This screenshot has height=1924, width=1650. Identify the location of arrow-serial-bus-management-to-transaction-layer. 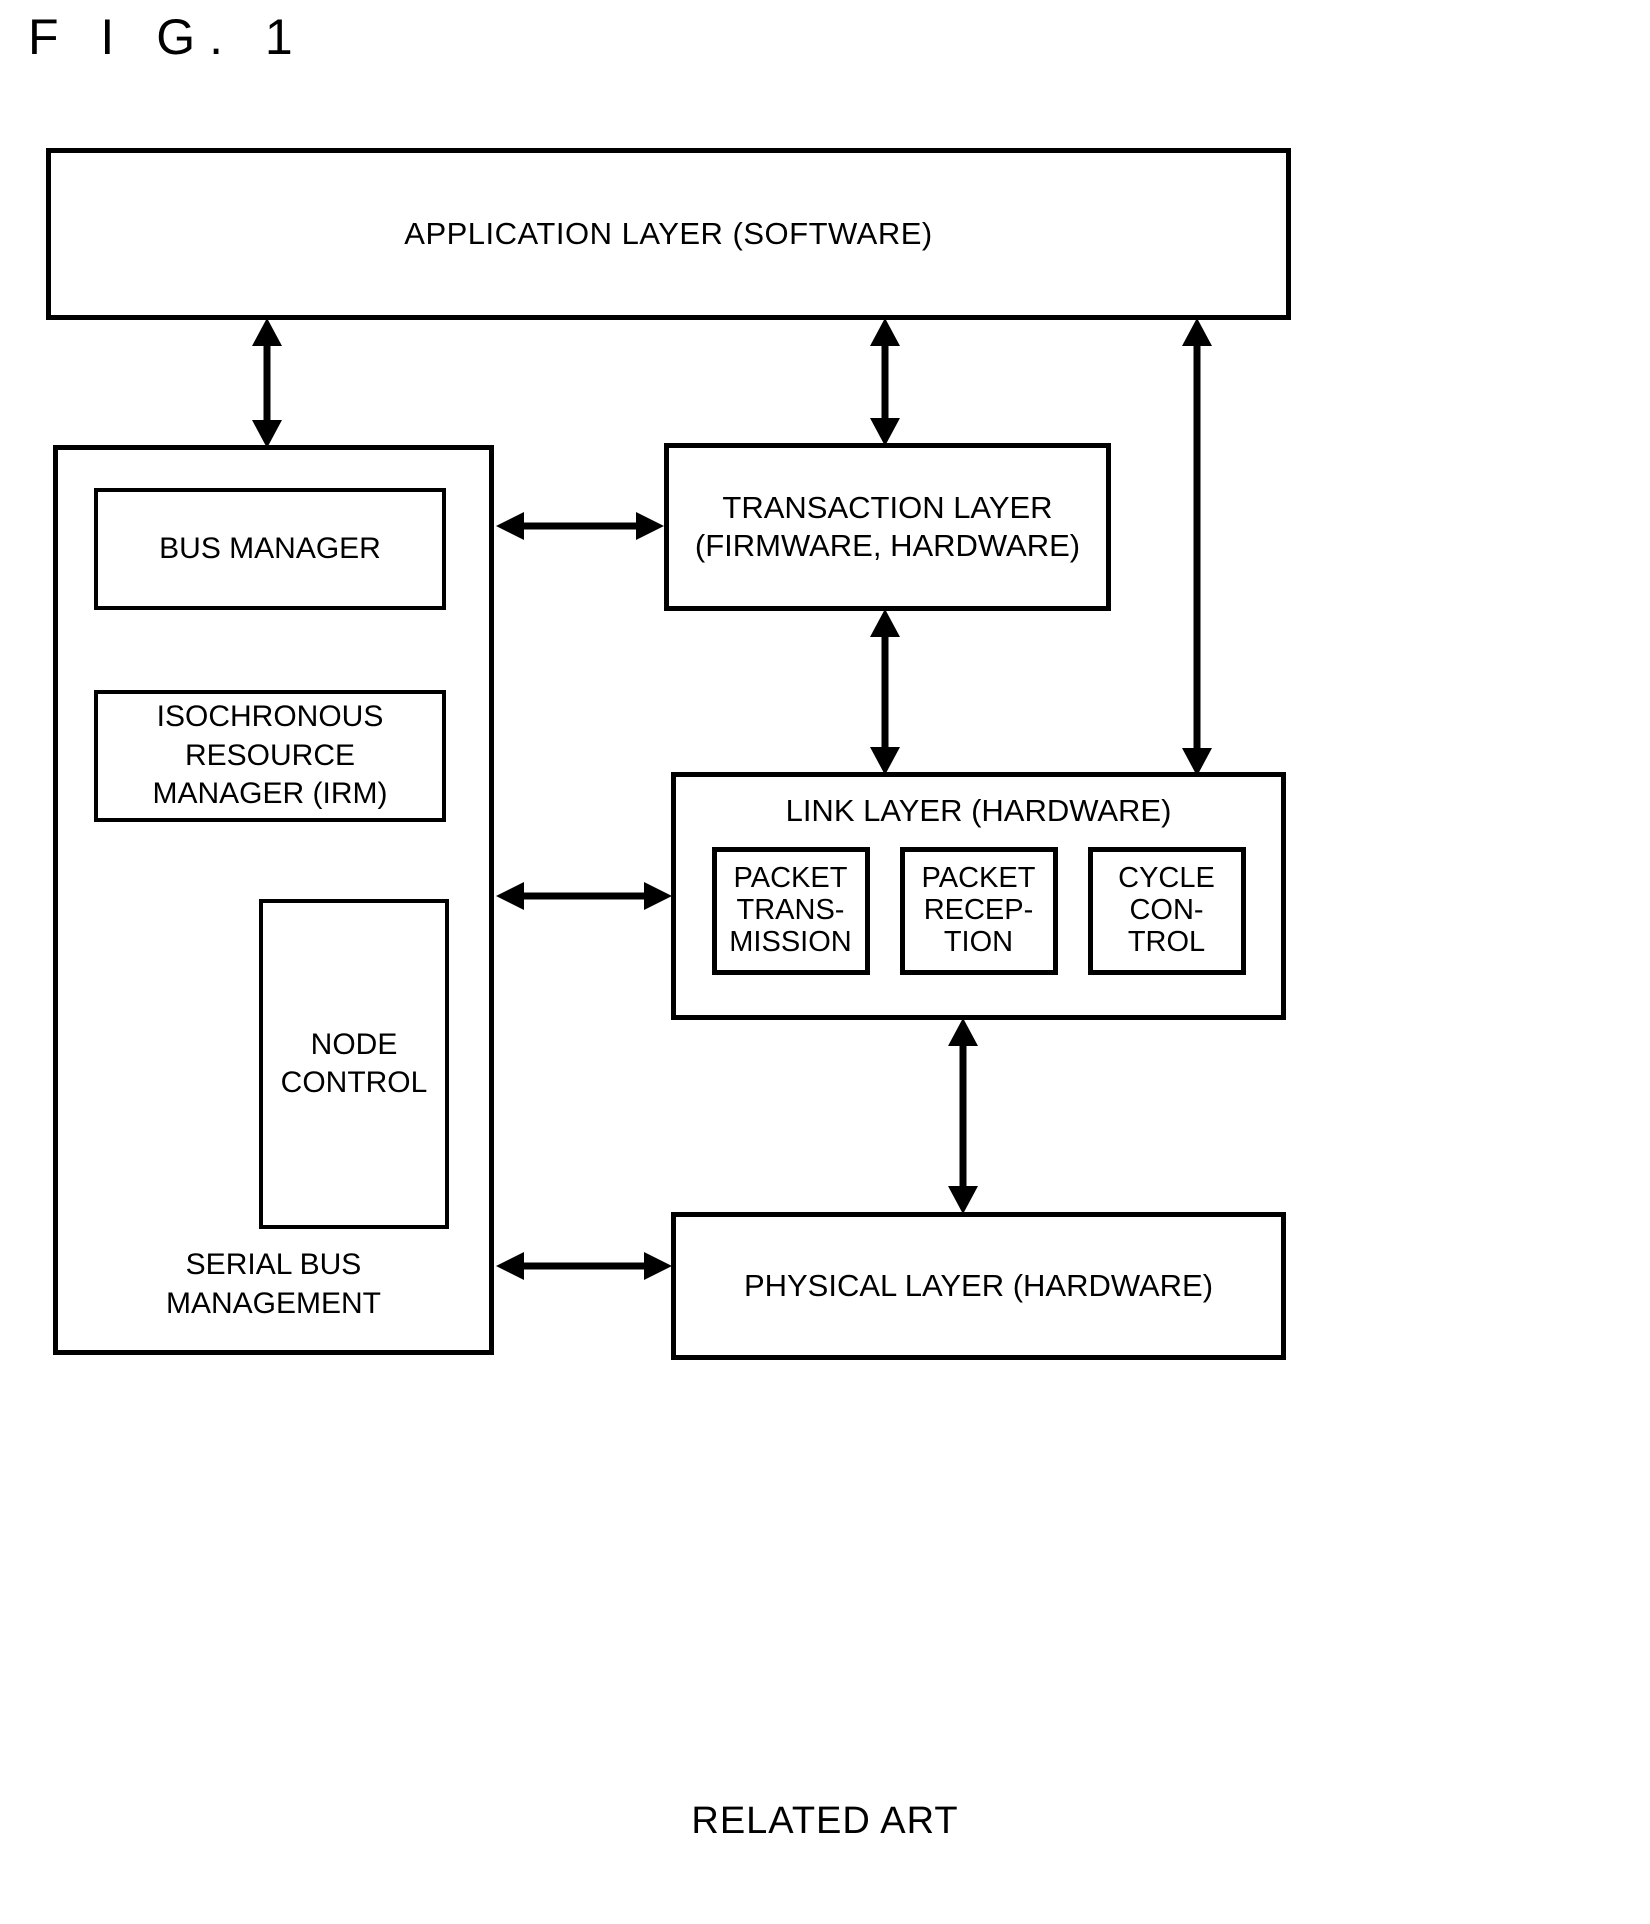
(580, 526).